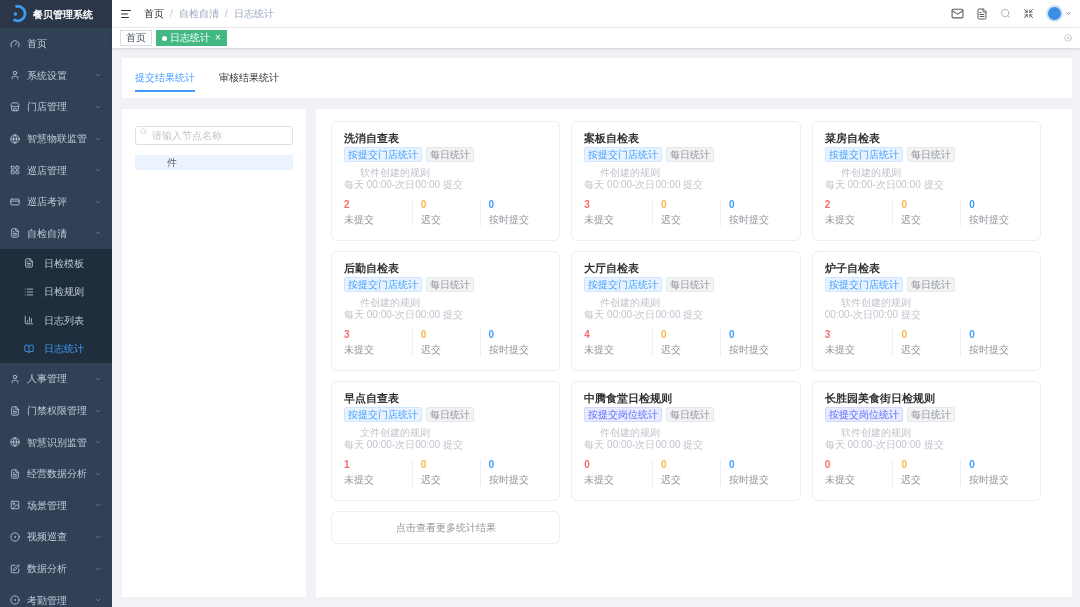 The image size is (1080, 607). I want to click on shrink-icon, so click(1028, 13).